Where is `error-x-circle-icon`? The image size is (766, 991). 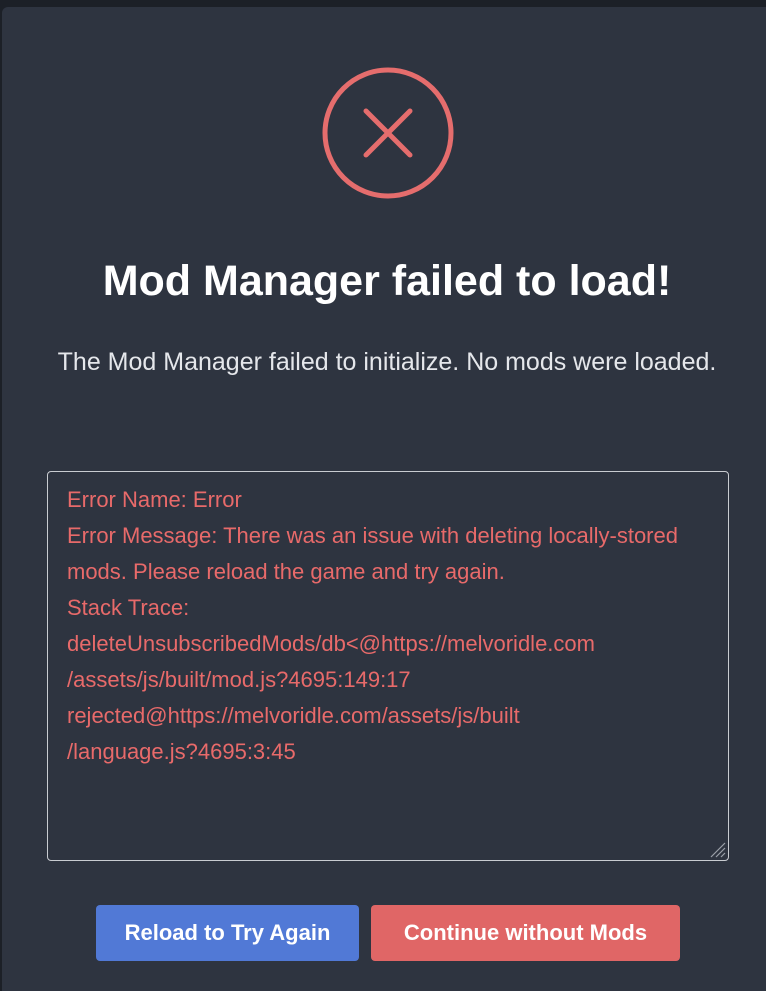
error-x-circle-icon is located at coordinates (388, 133).